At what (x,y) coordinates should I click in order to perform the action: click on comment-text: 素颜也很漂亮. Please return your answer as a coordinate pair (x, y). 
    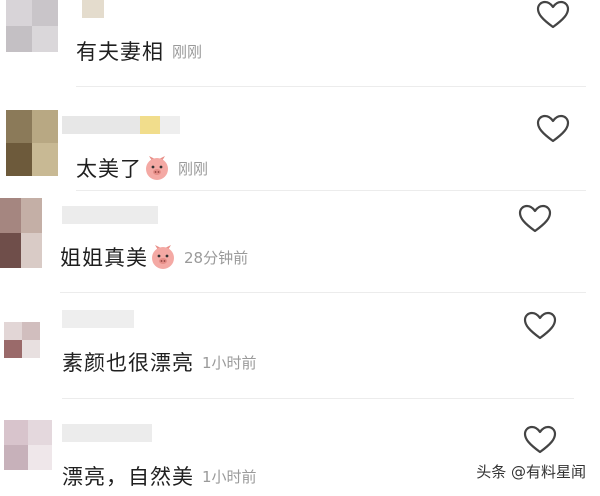
    Looking at the image, I should click on (128, 363).